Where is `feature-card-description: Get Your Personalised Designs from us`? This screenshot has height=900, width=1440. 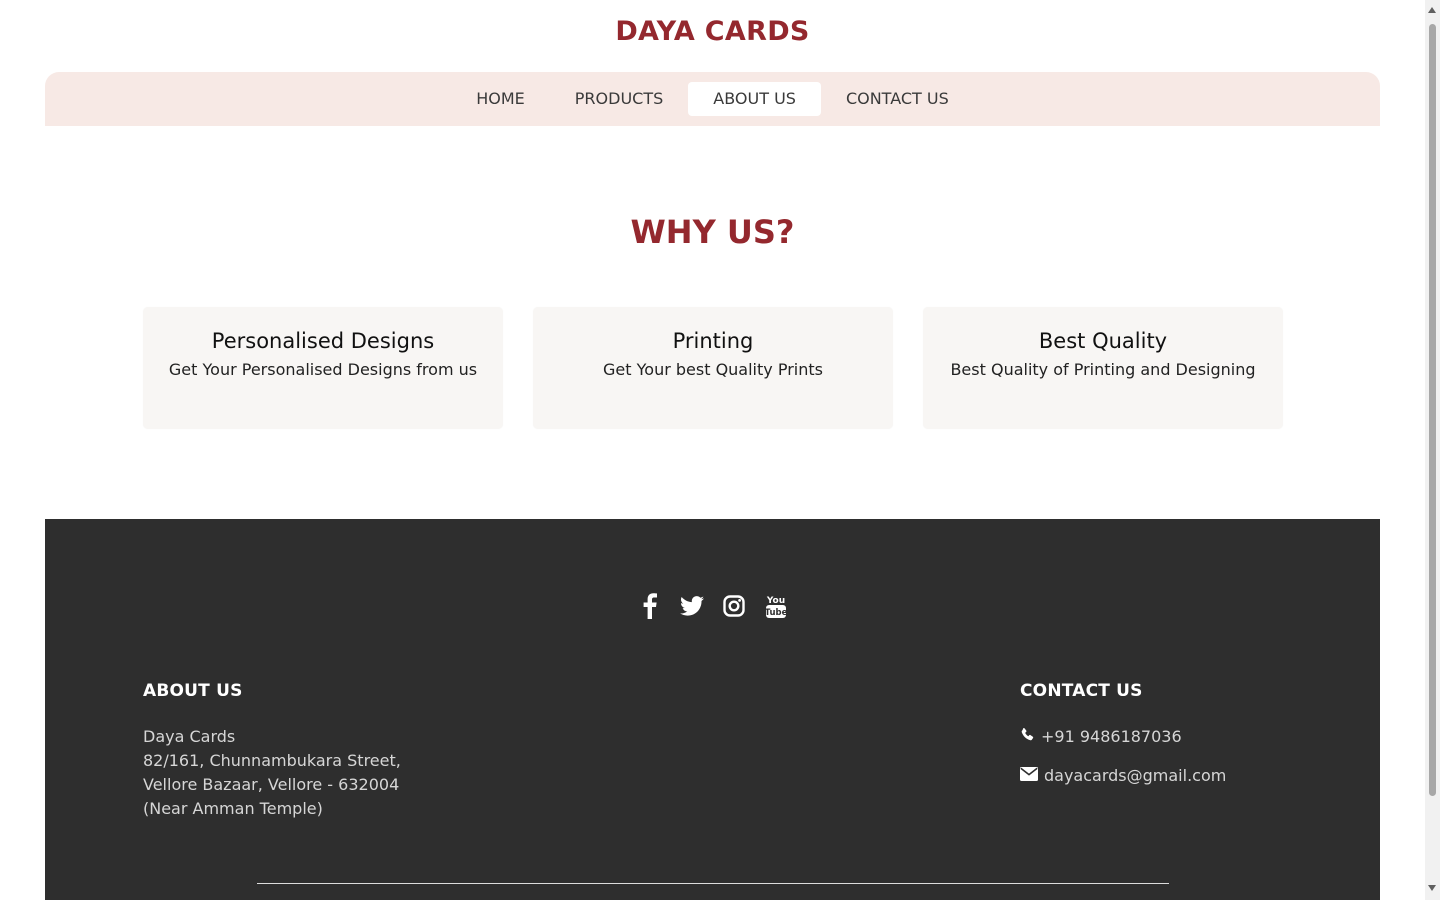
feature-card-description: Get Your Personalised Designs from us is located at coordinates (323, 369).